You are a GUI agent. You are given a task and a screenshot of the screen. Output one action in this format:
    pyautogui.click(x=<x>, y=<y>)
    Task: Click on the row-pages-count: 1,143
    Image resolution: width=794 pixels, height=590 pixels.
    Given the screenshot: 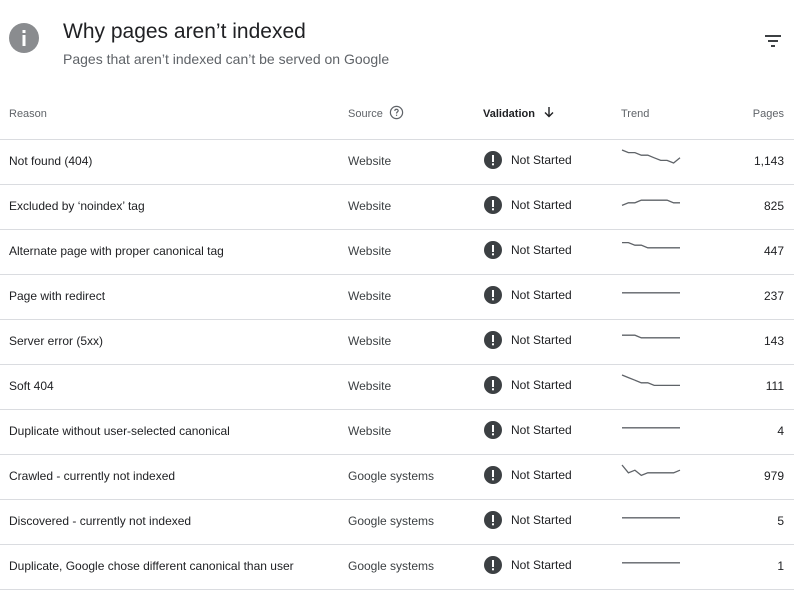 What is the action you would take?
    pyautogui.click(x=768, y=161)
    